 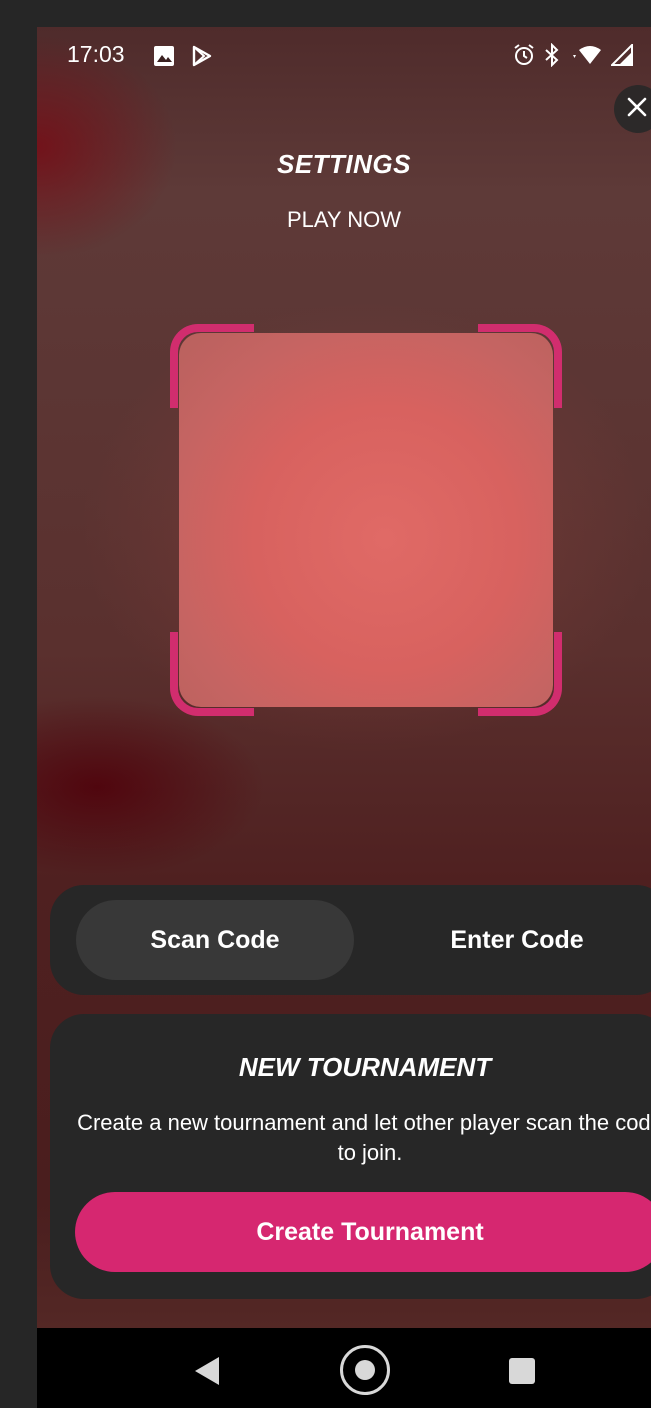 What do you see at coordinates (514, 940) in the screenshot?
I see `tab-enter-code: Enter Code` at bounding box center [514, 940].